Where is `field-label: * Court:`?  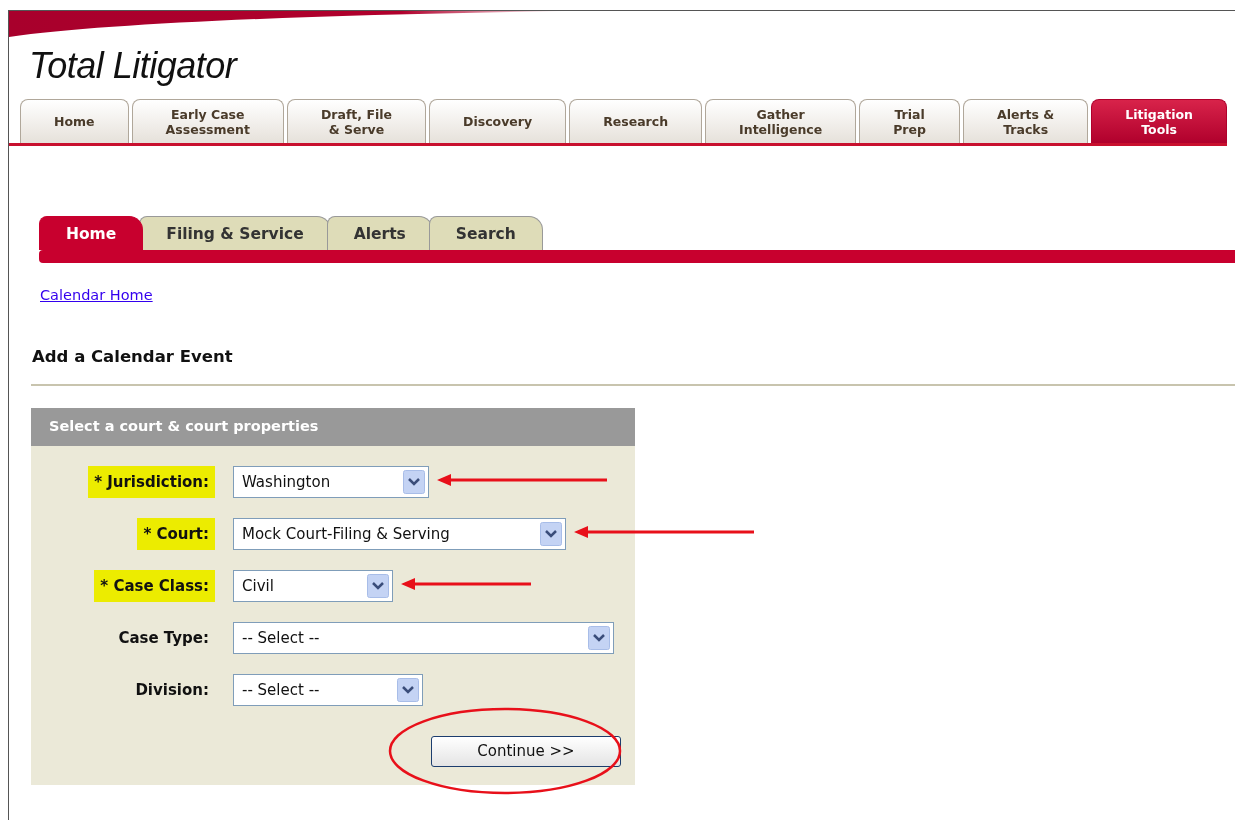 field-label: * Court: is located at coordinates (176, 533).